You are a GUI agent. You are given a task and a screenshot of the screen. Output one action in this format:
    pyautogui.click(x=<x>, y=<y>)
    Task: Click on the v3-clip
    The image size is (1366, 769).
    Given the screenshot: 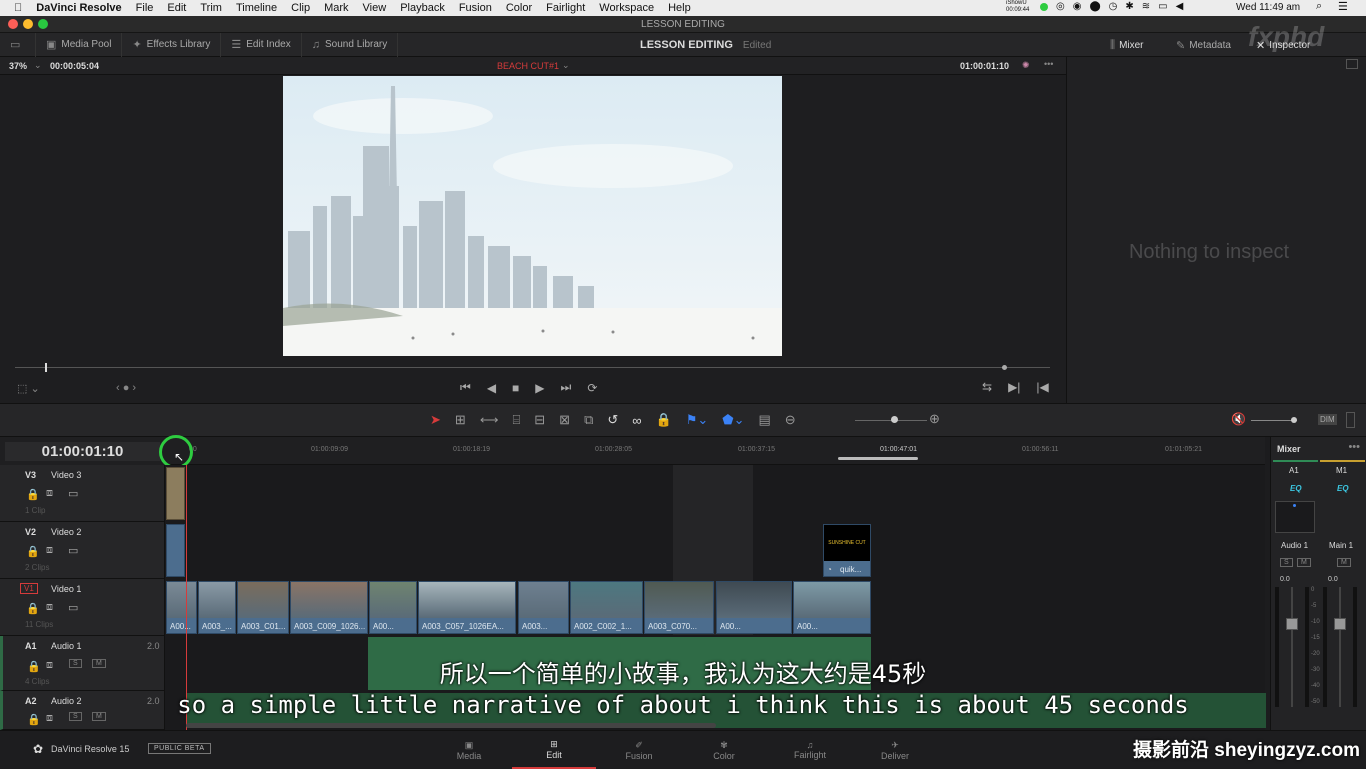 What is the action you would take?
    pyautogui.click(x=175, y=493)
    